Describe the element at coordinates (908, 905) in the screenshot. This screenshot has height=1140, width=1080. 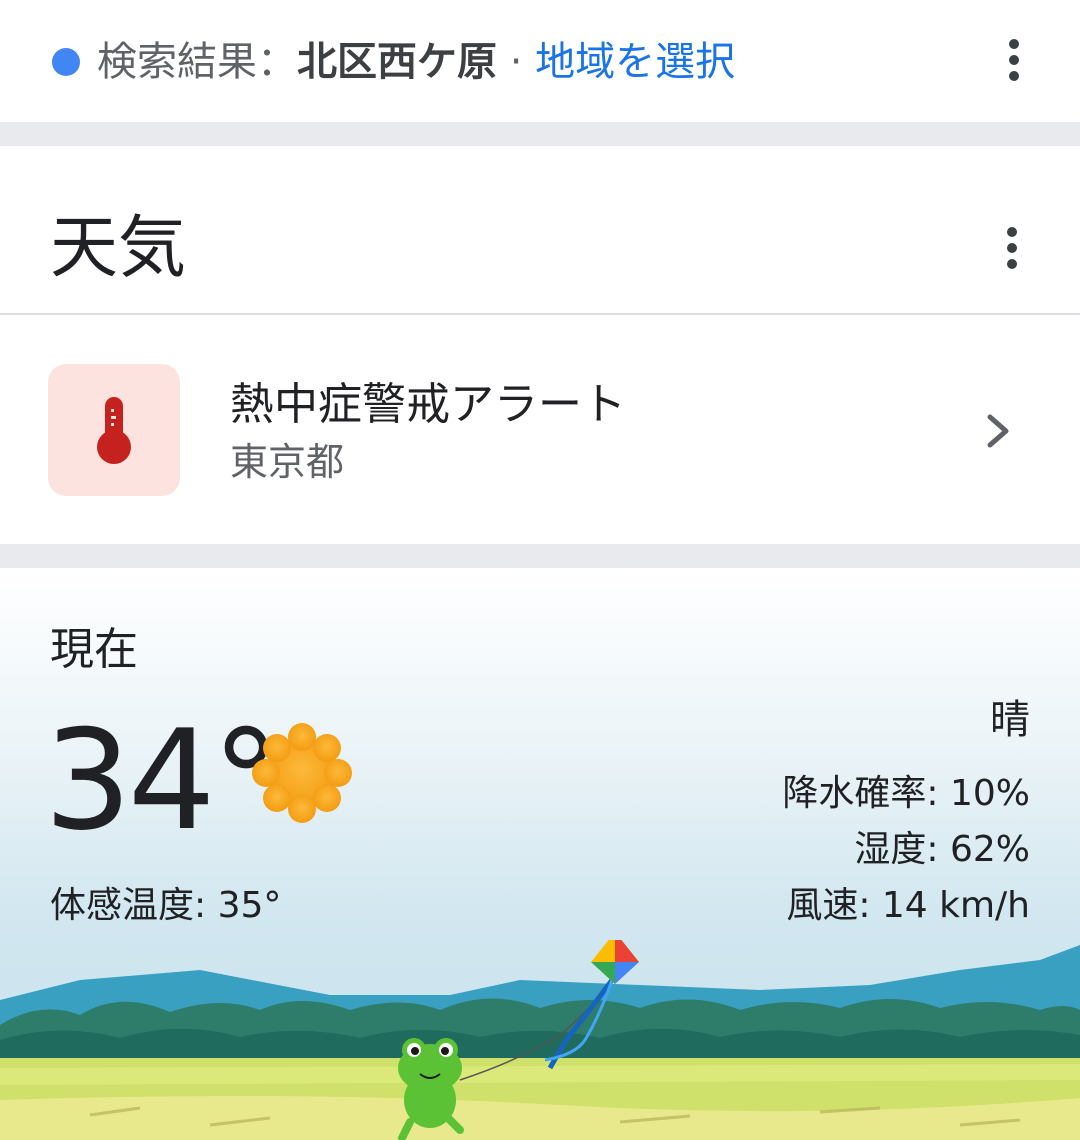
I see `wind-speed: 風速: 14 km/h` at that location.